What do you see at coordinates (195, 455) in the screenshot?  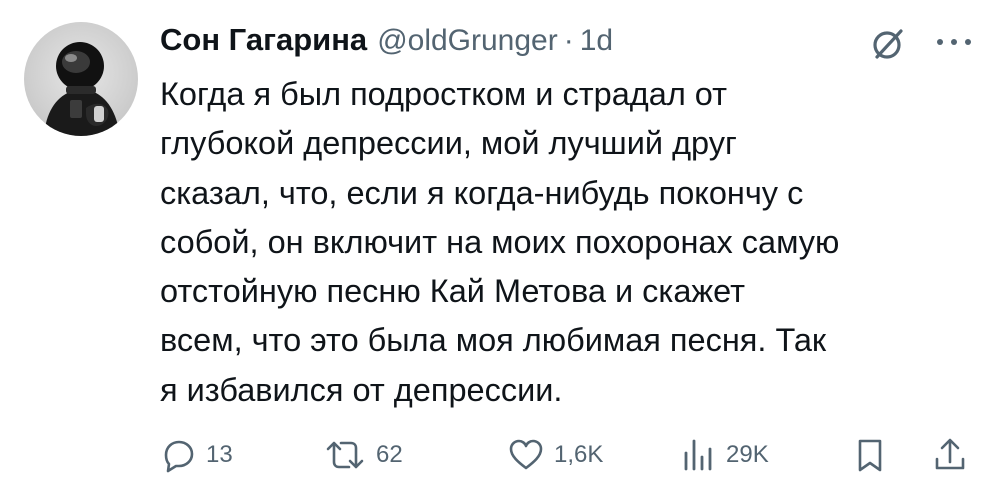 I see `reply-button: 13` at bounding box center [195, 455].